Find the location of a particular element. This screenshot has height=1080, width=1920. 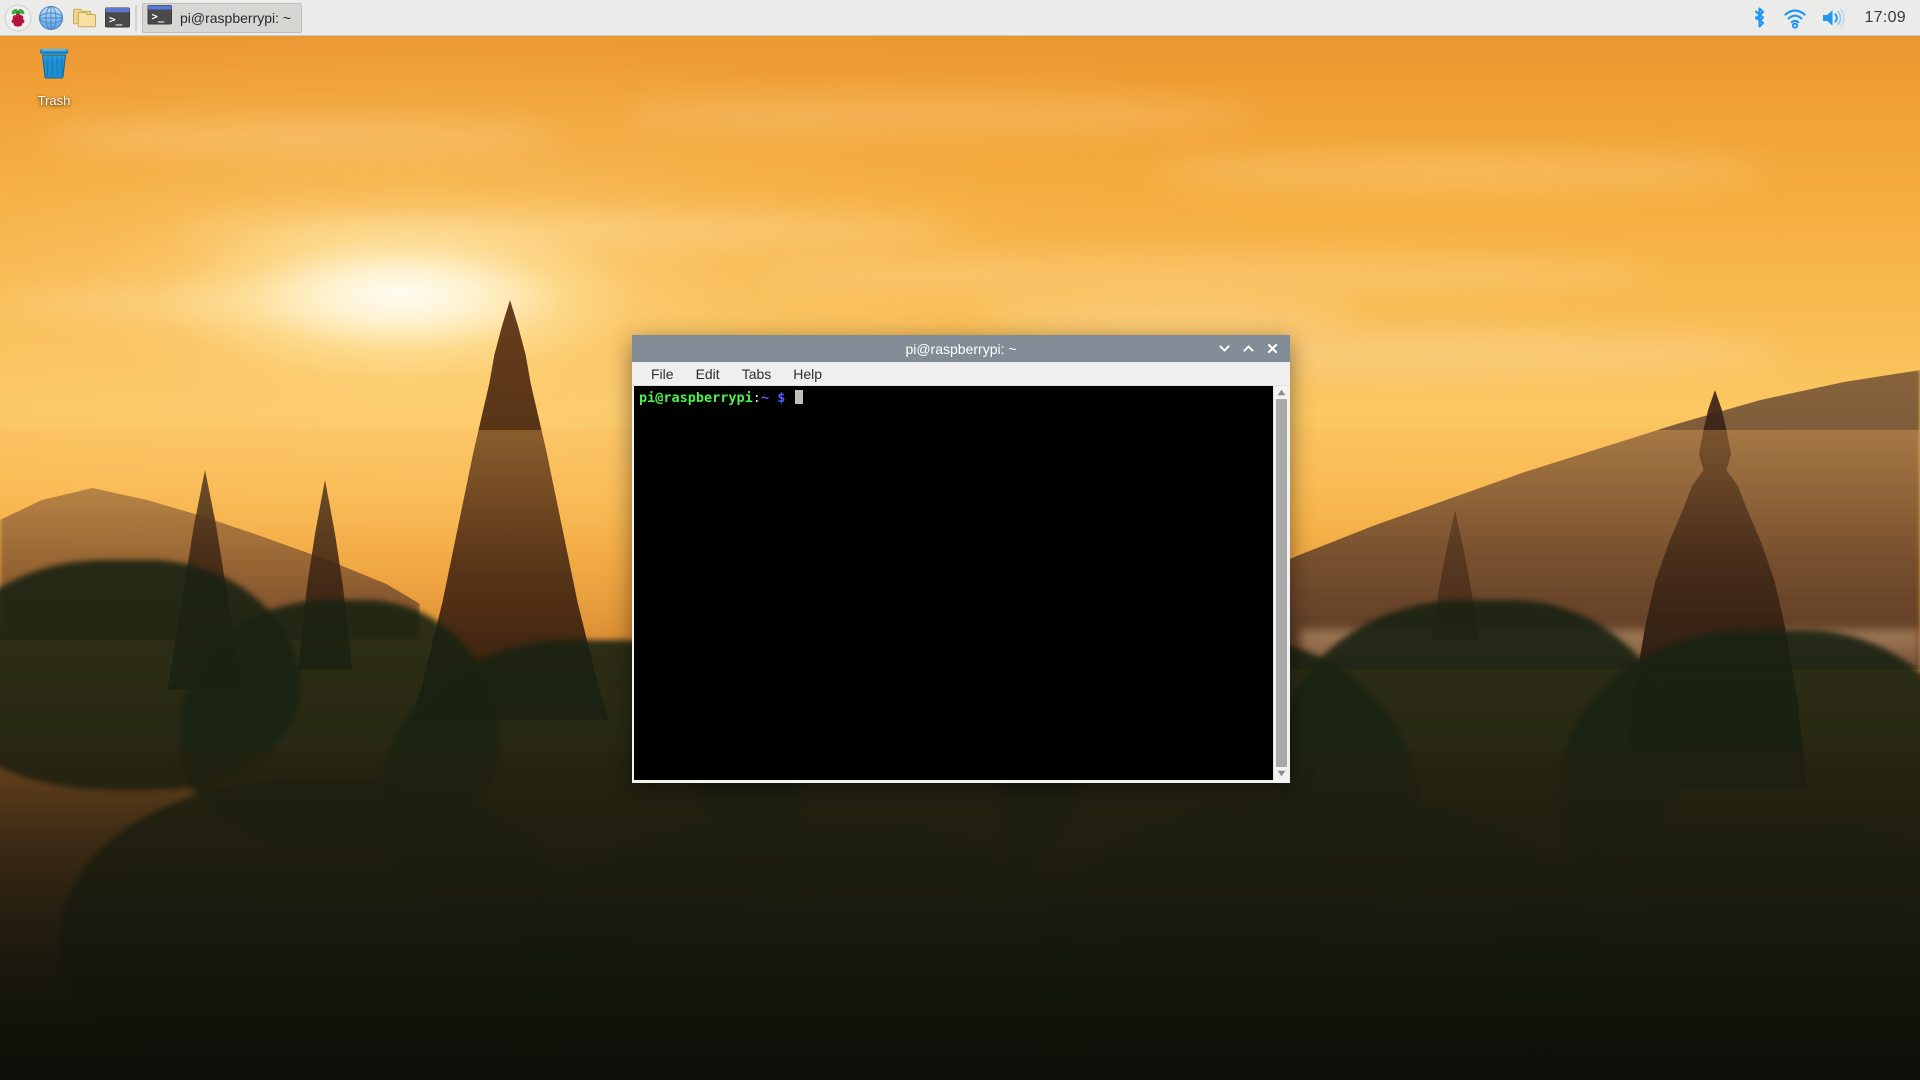

taskbar: >_ >_ pi@raspberrypi: ~ 17:09 is located at coordinates (960, 18).